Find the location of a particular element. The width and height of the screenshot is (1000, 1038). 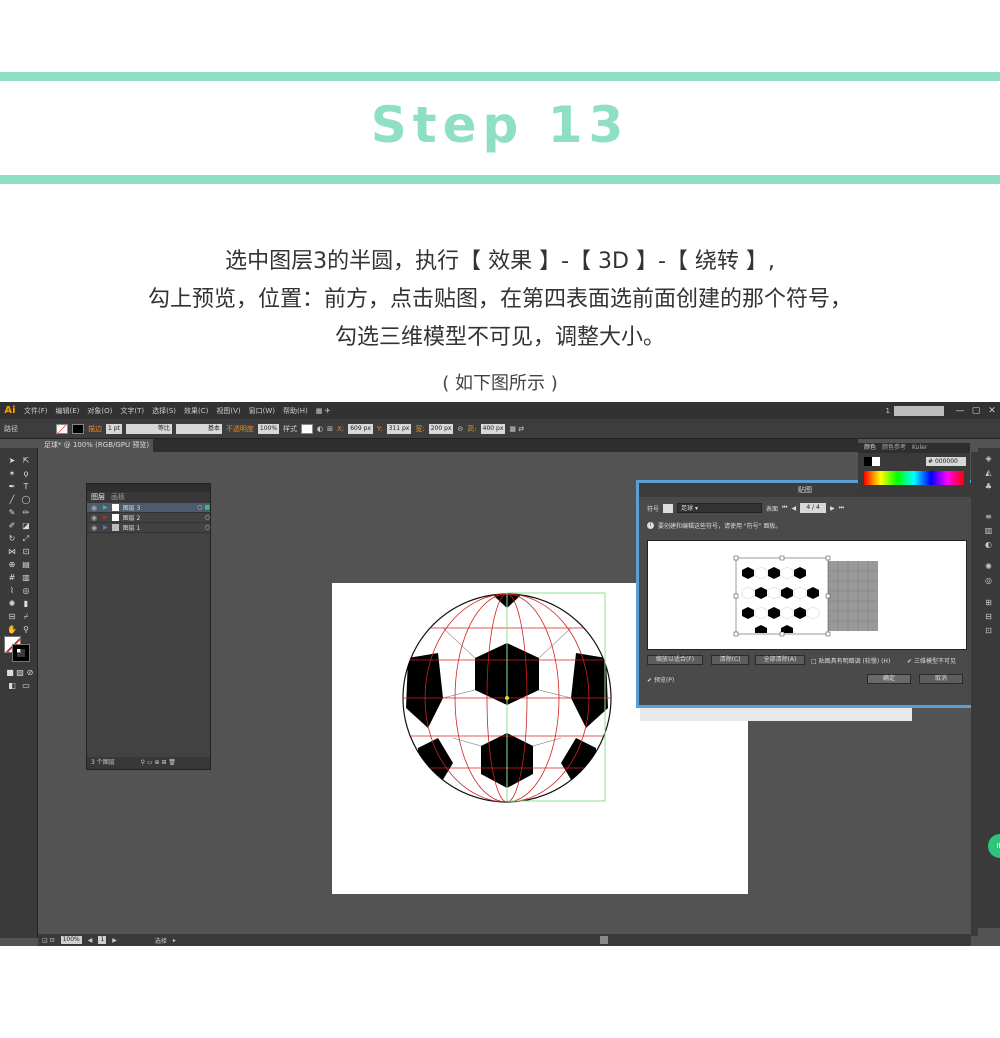

next-artboard-button: ▶ is located at coordinates (114, 940).